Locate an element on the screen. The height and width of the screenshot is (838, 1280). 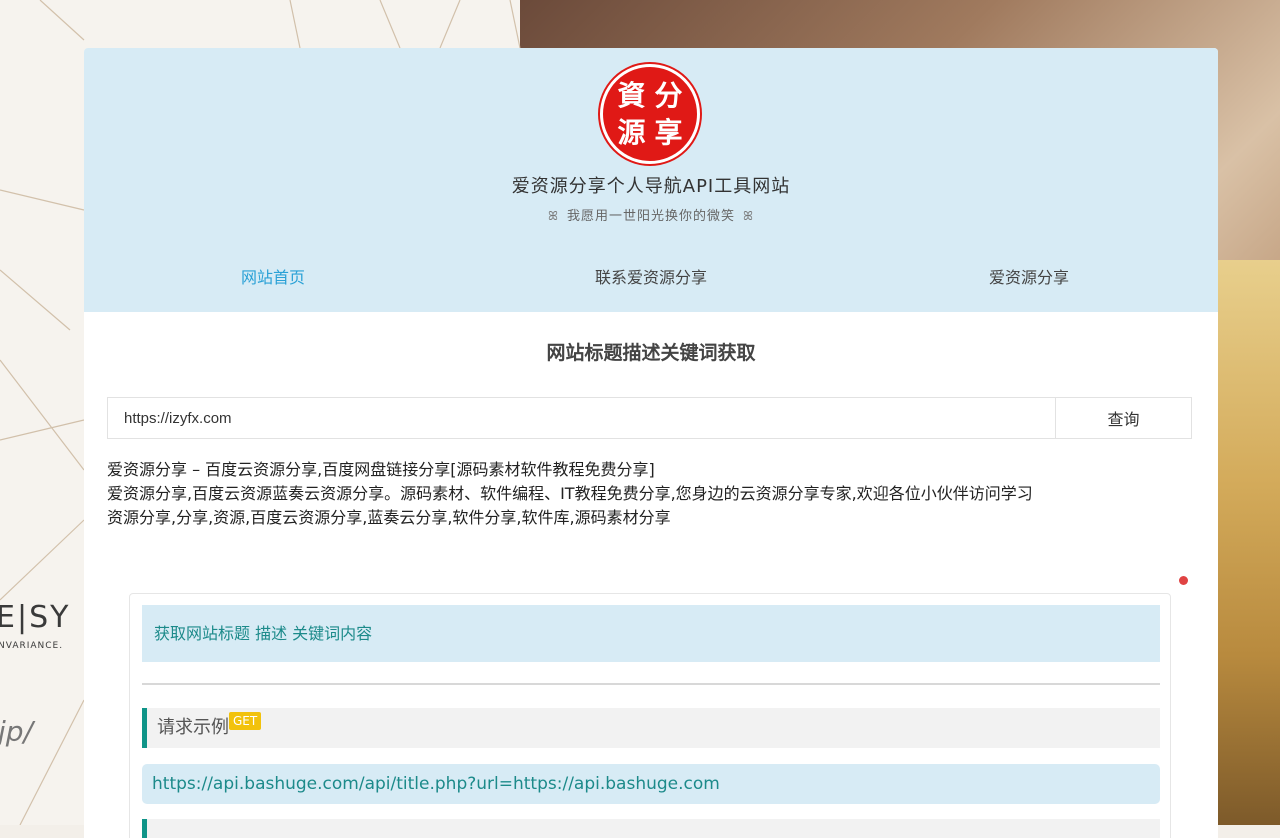
background-text-invariance: NVARIANCE. is located at coordinates (32, 646).